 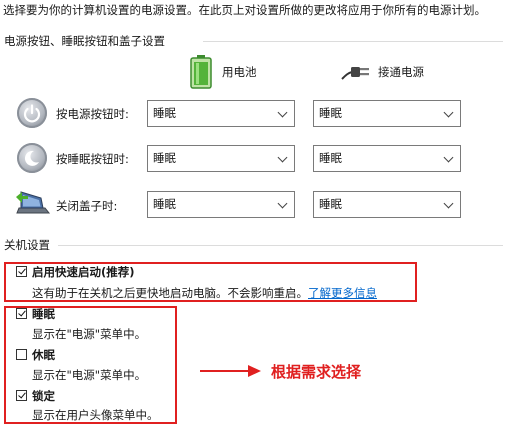 I want to click on close-lid-plugged-select: 睡眠, so click(x=387, y=204).